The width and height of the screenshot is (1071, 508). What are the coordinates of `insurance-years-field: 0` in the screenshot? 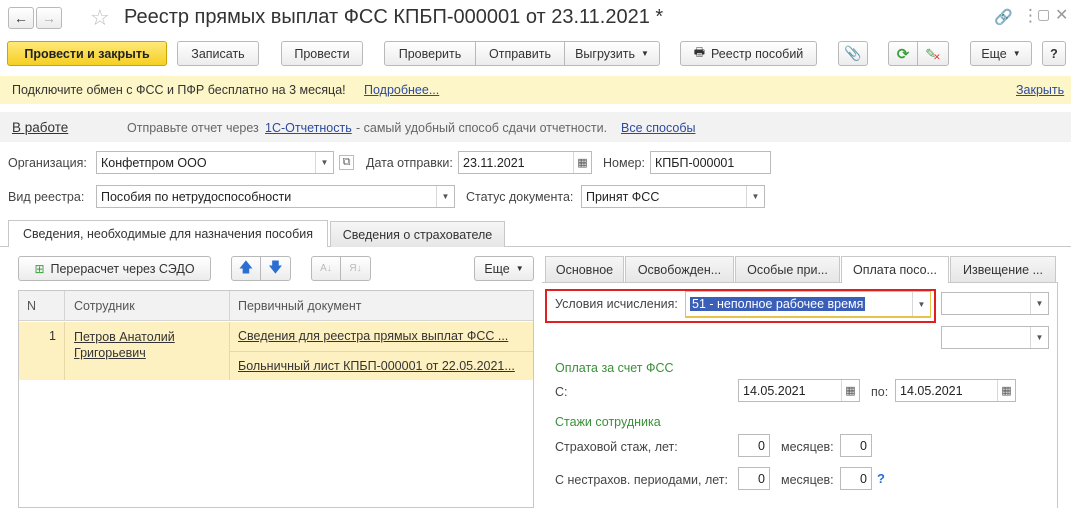 It's located at (754, 445).